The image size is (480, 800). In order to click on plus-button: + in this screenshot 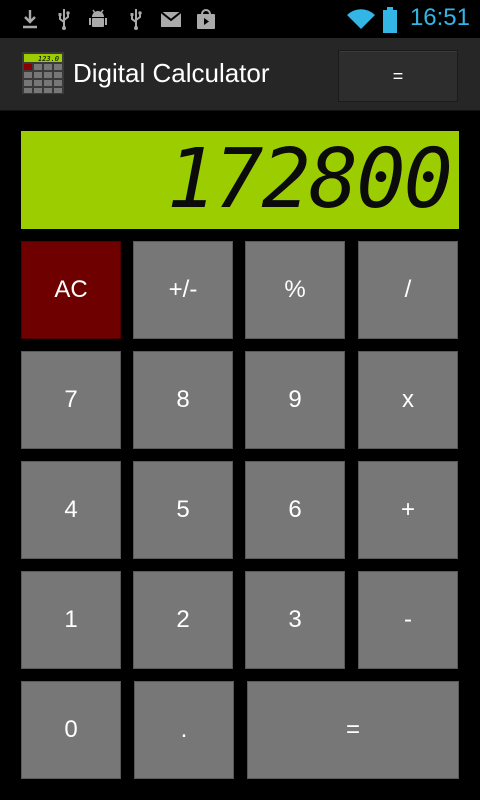, I will do `click(408, 510)`.